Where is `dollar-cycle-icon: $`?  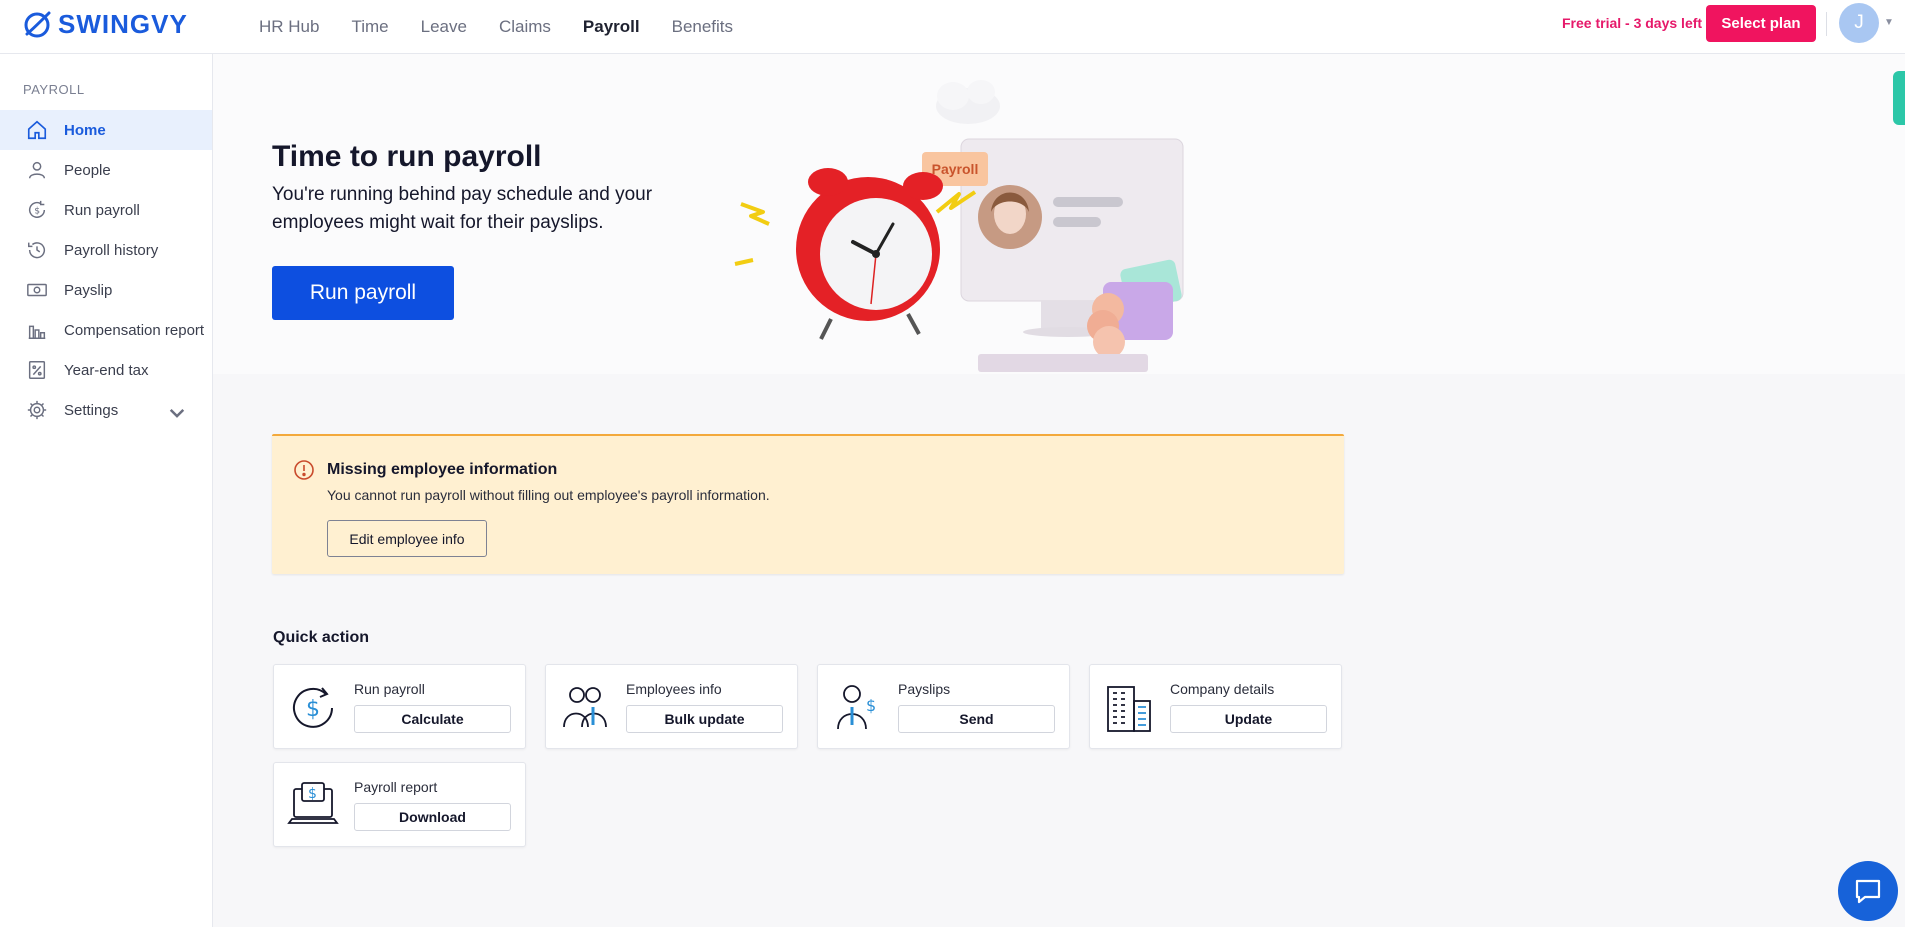 dollar-cycle-icon: $ is located at coordinates (313, 707).